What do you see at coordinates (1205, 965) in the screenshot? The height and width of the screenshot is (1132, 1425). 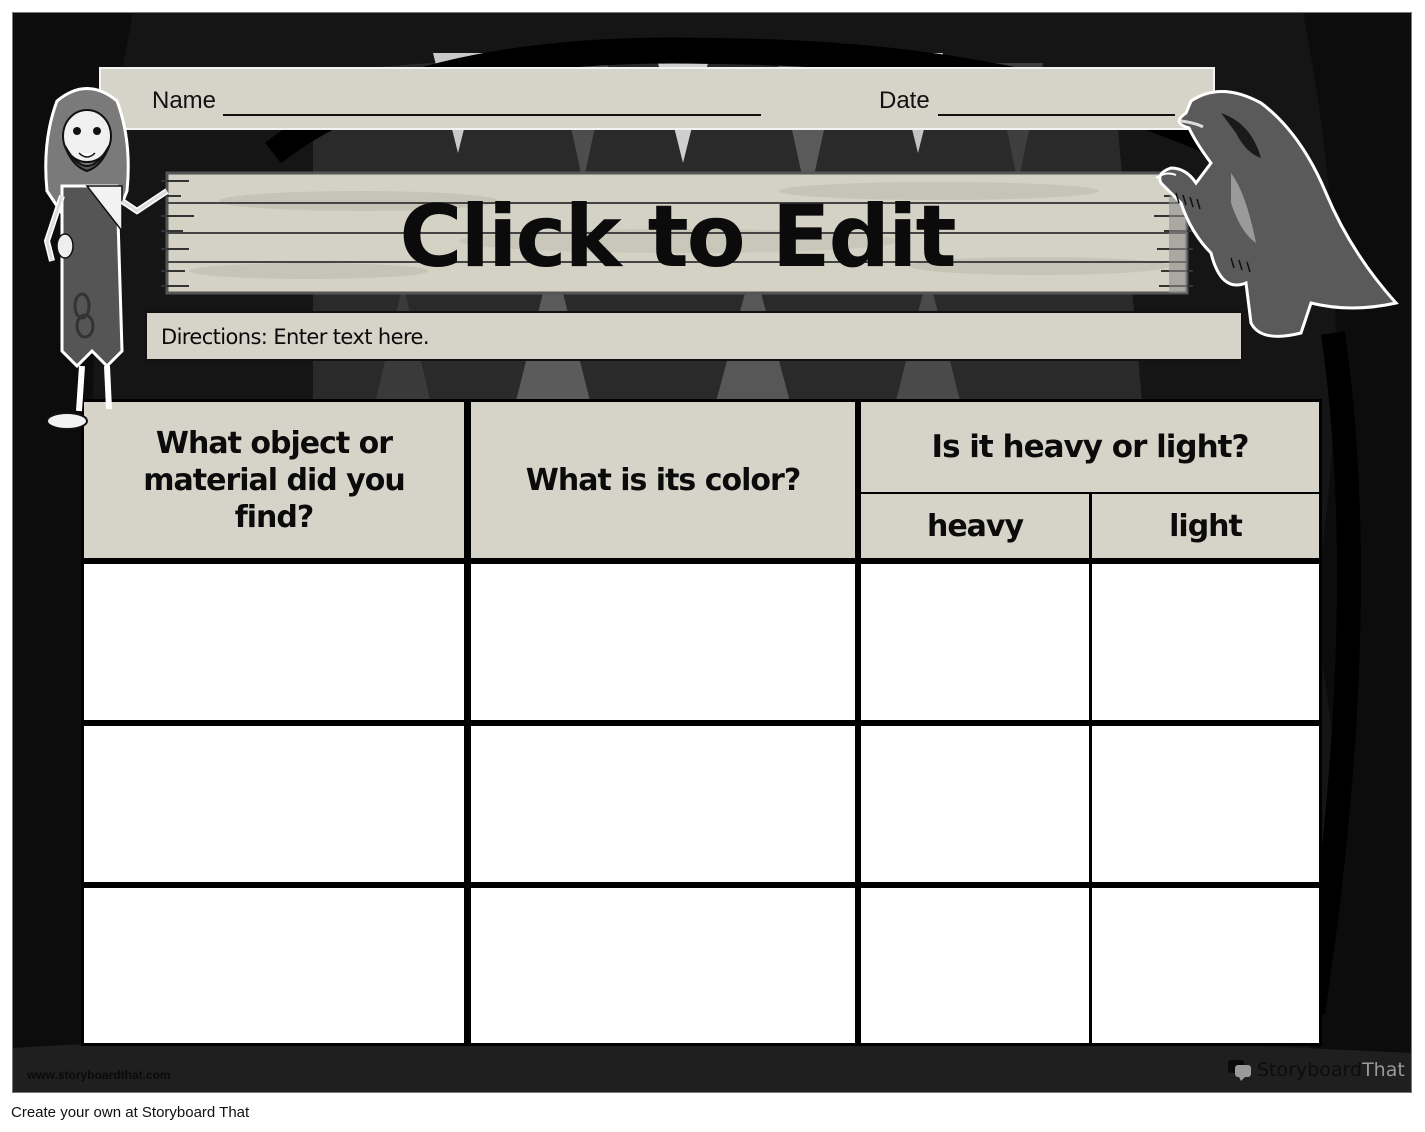 I see `table-cell-r3-light` at bounding box center [1205, 965].